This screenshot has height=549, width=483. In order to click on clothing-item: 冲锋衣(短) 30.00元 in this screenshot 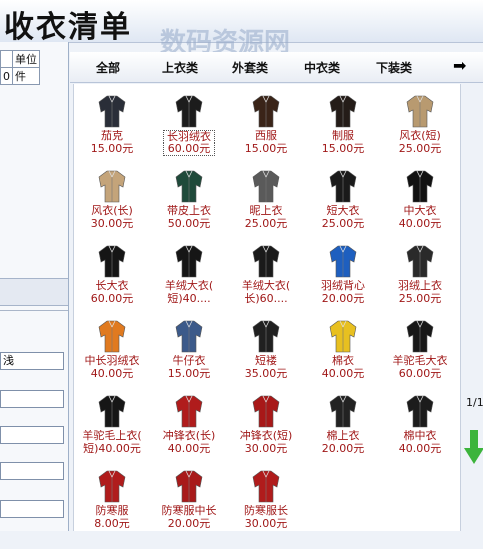, I will do `click(266, 432)`.